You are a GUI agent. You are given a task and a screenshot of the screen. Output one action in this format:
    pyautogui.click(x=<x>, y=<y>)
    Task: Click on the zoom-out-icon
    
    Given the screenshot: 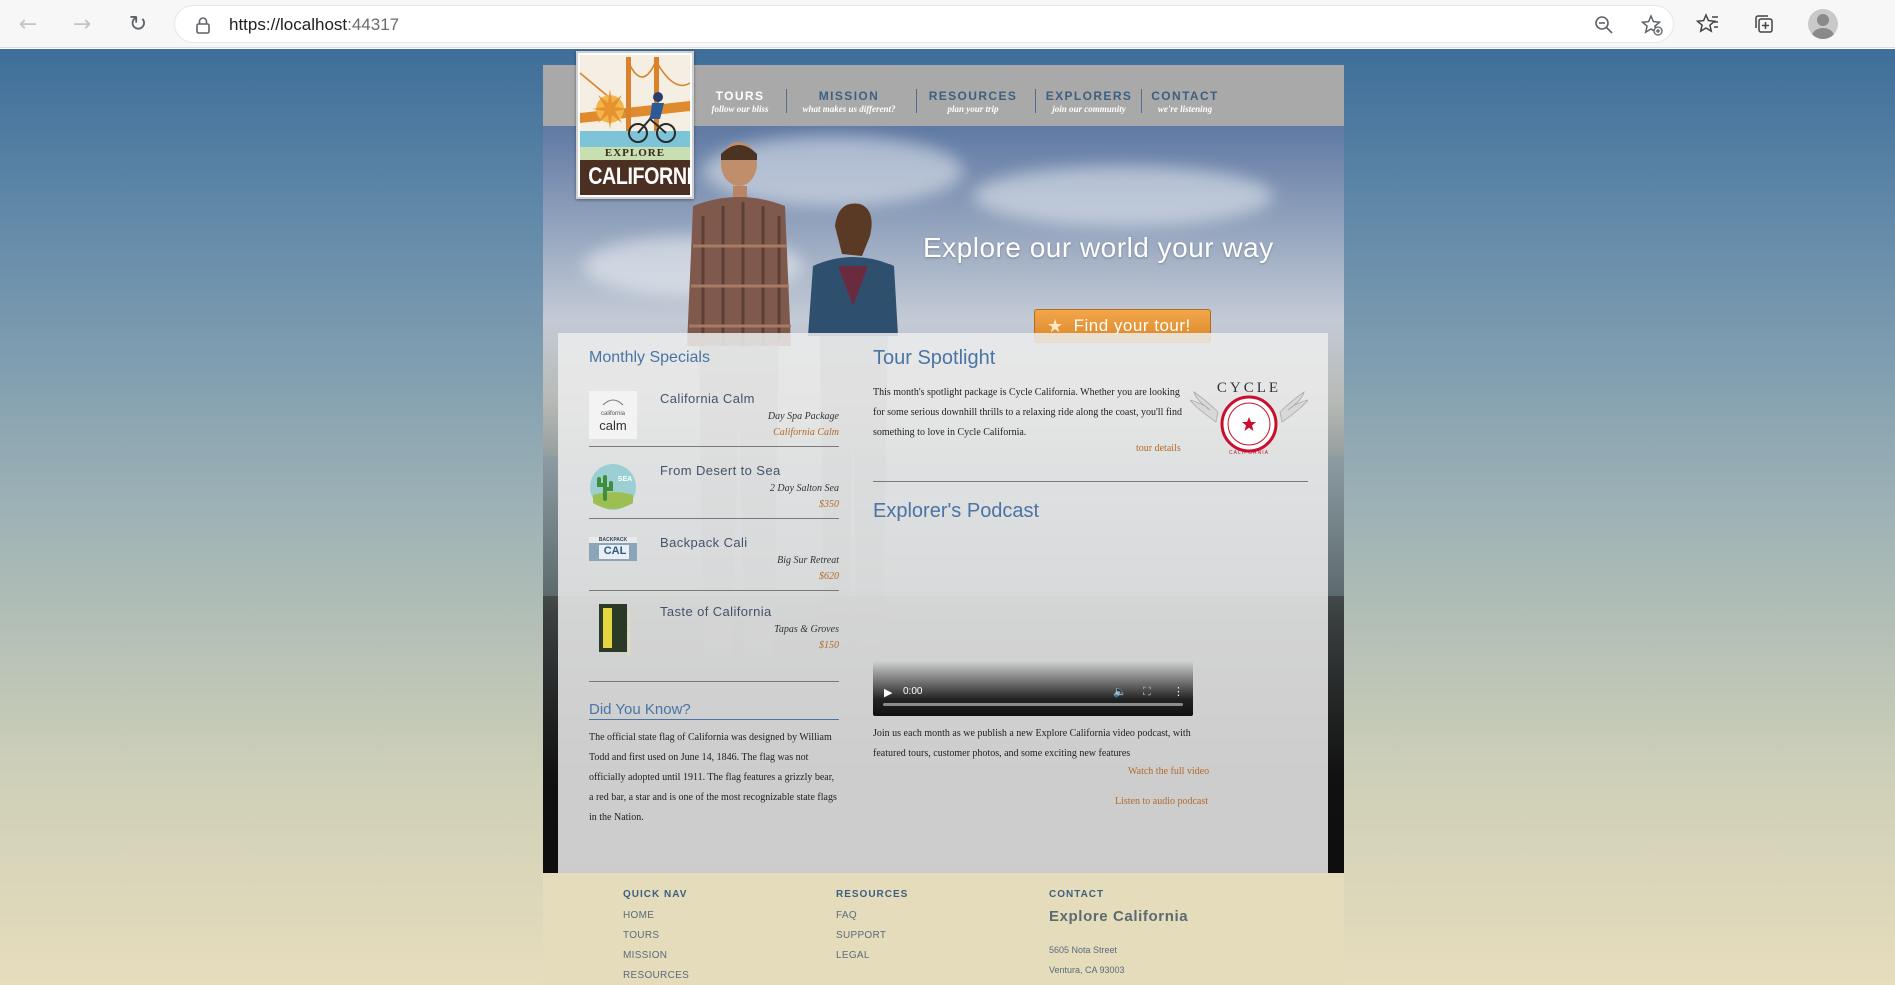 What is the action you would take?
    pyautogui.click(x=1604, y=25)
    